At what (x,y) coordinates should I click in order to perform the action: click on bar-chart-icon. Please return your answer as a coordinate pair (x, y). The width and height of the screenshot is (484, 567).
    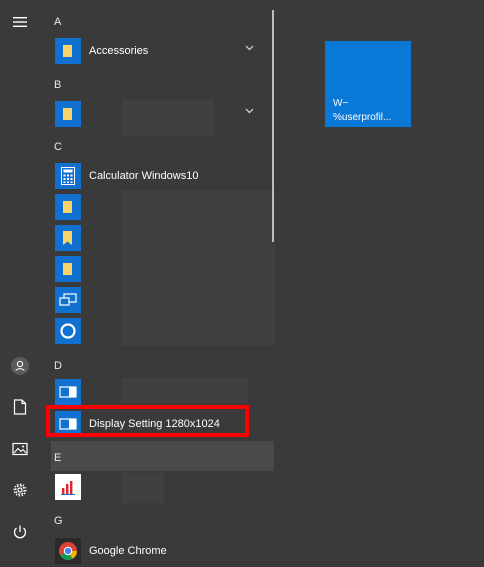
    Looking at the image, I should click on (68, 487).